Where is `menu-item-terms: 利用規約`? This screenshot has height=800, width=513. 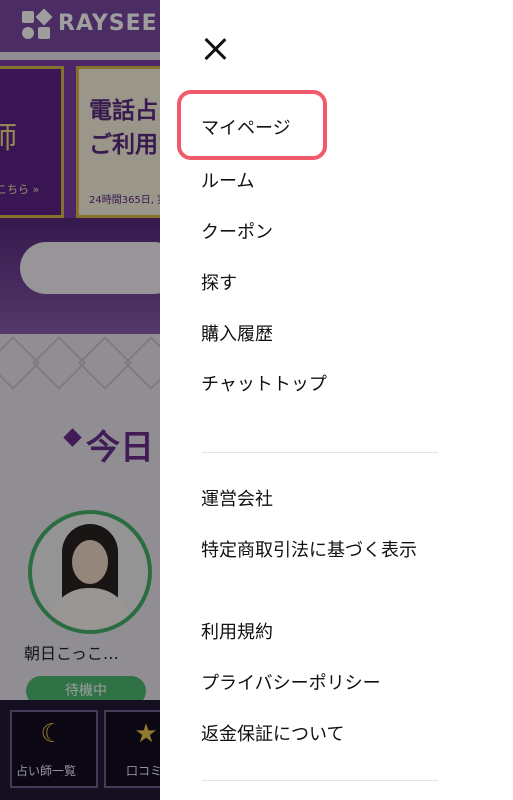 menu-item-terms: 利用規約 is located at coordinates (237, 633).